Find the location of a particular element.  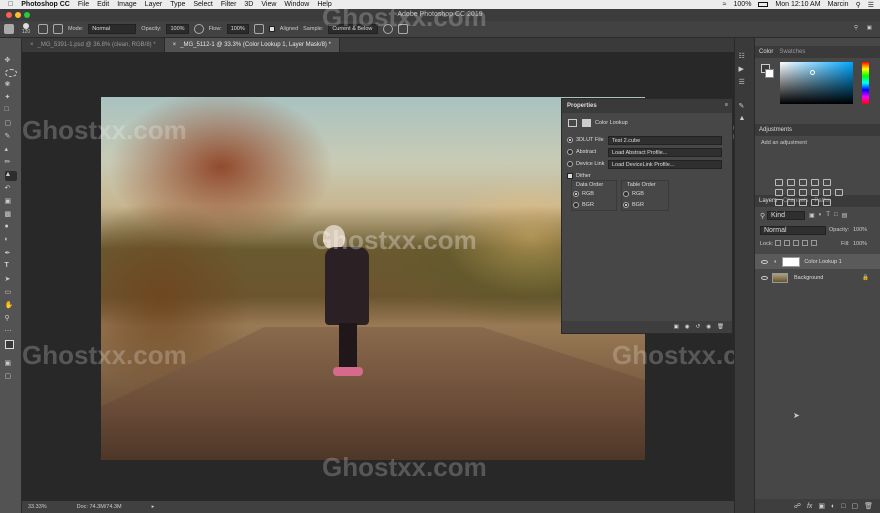

color-field is located at coordinates (816, 83).